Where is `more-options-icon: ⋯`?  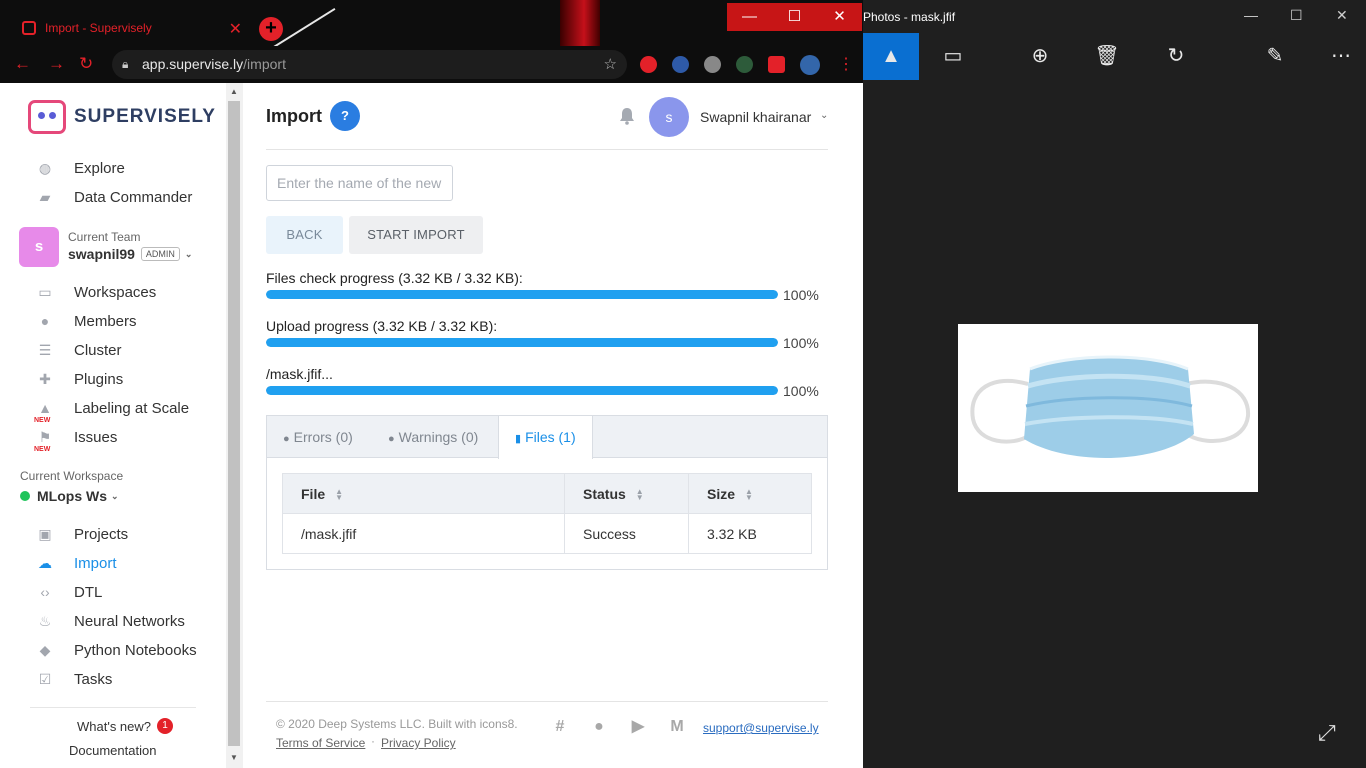
more-options-icon: ⋯ is located at coordinates (1339, 56).